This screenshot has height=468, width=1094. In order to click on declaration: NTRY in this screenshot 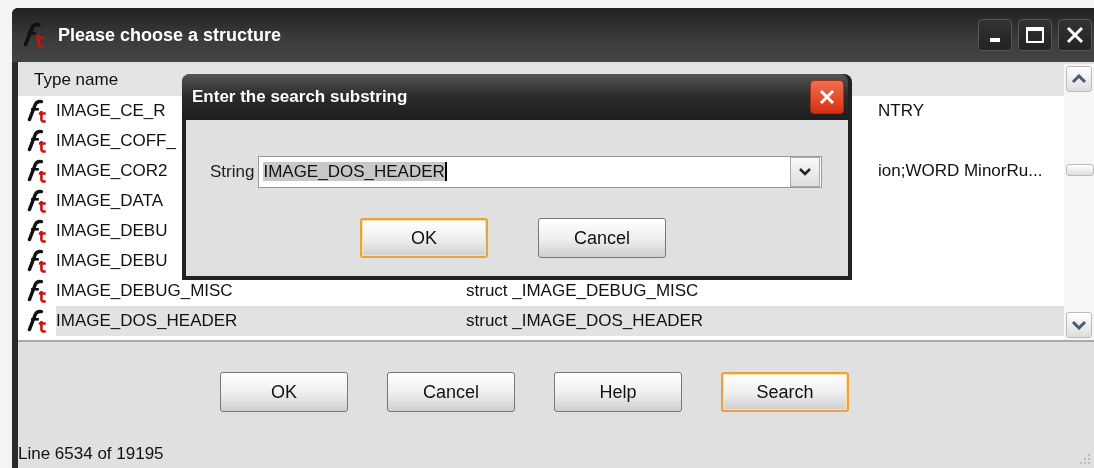, I will do `click(901, 111)`.